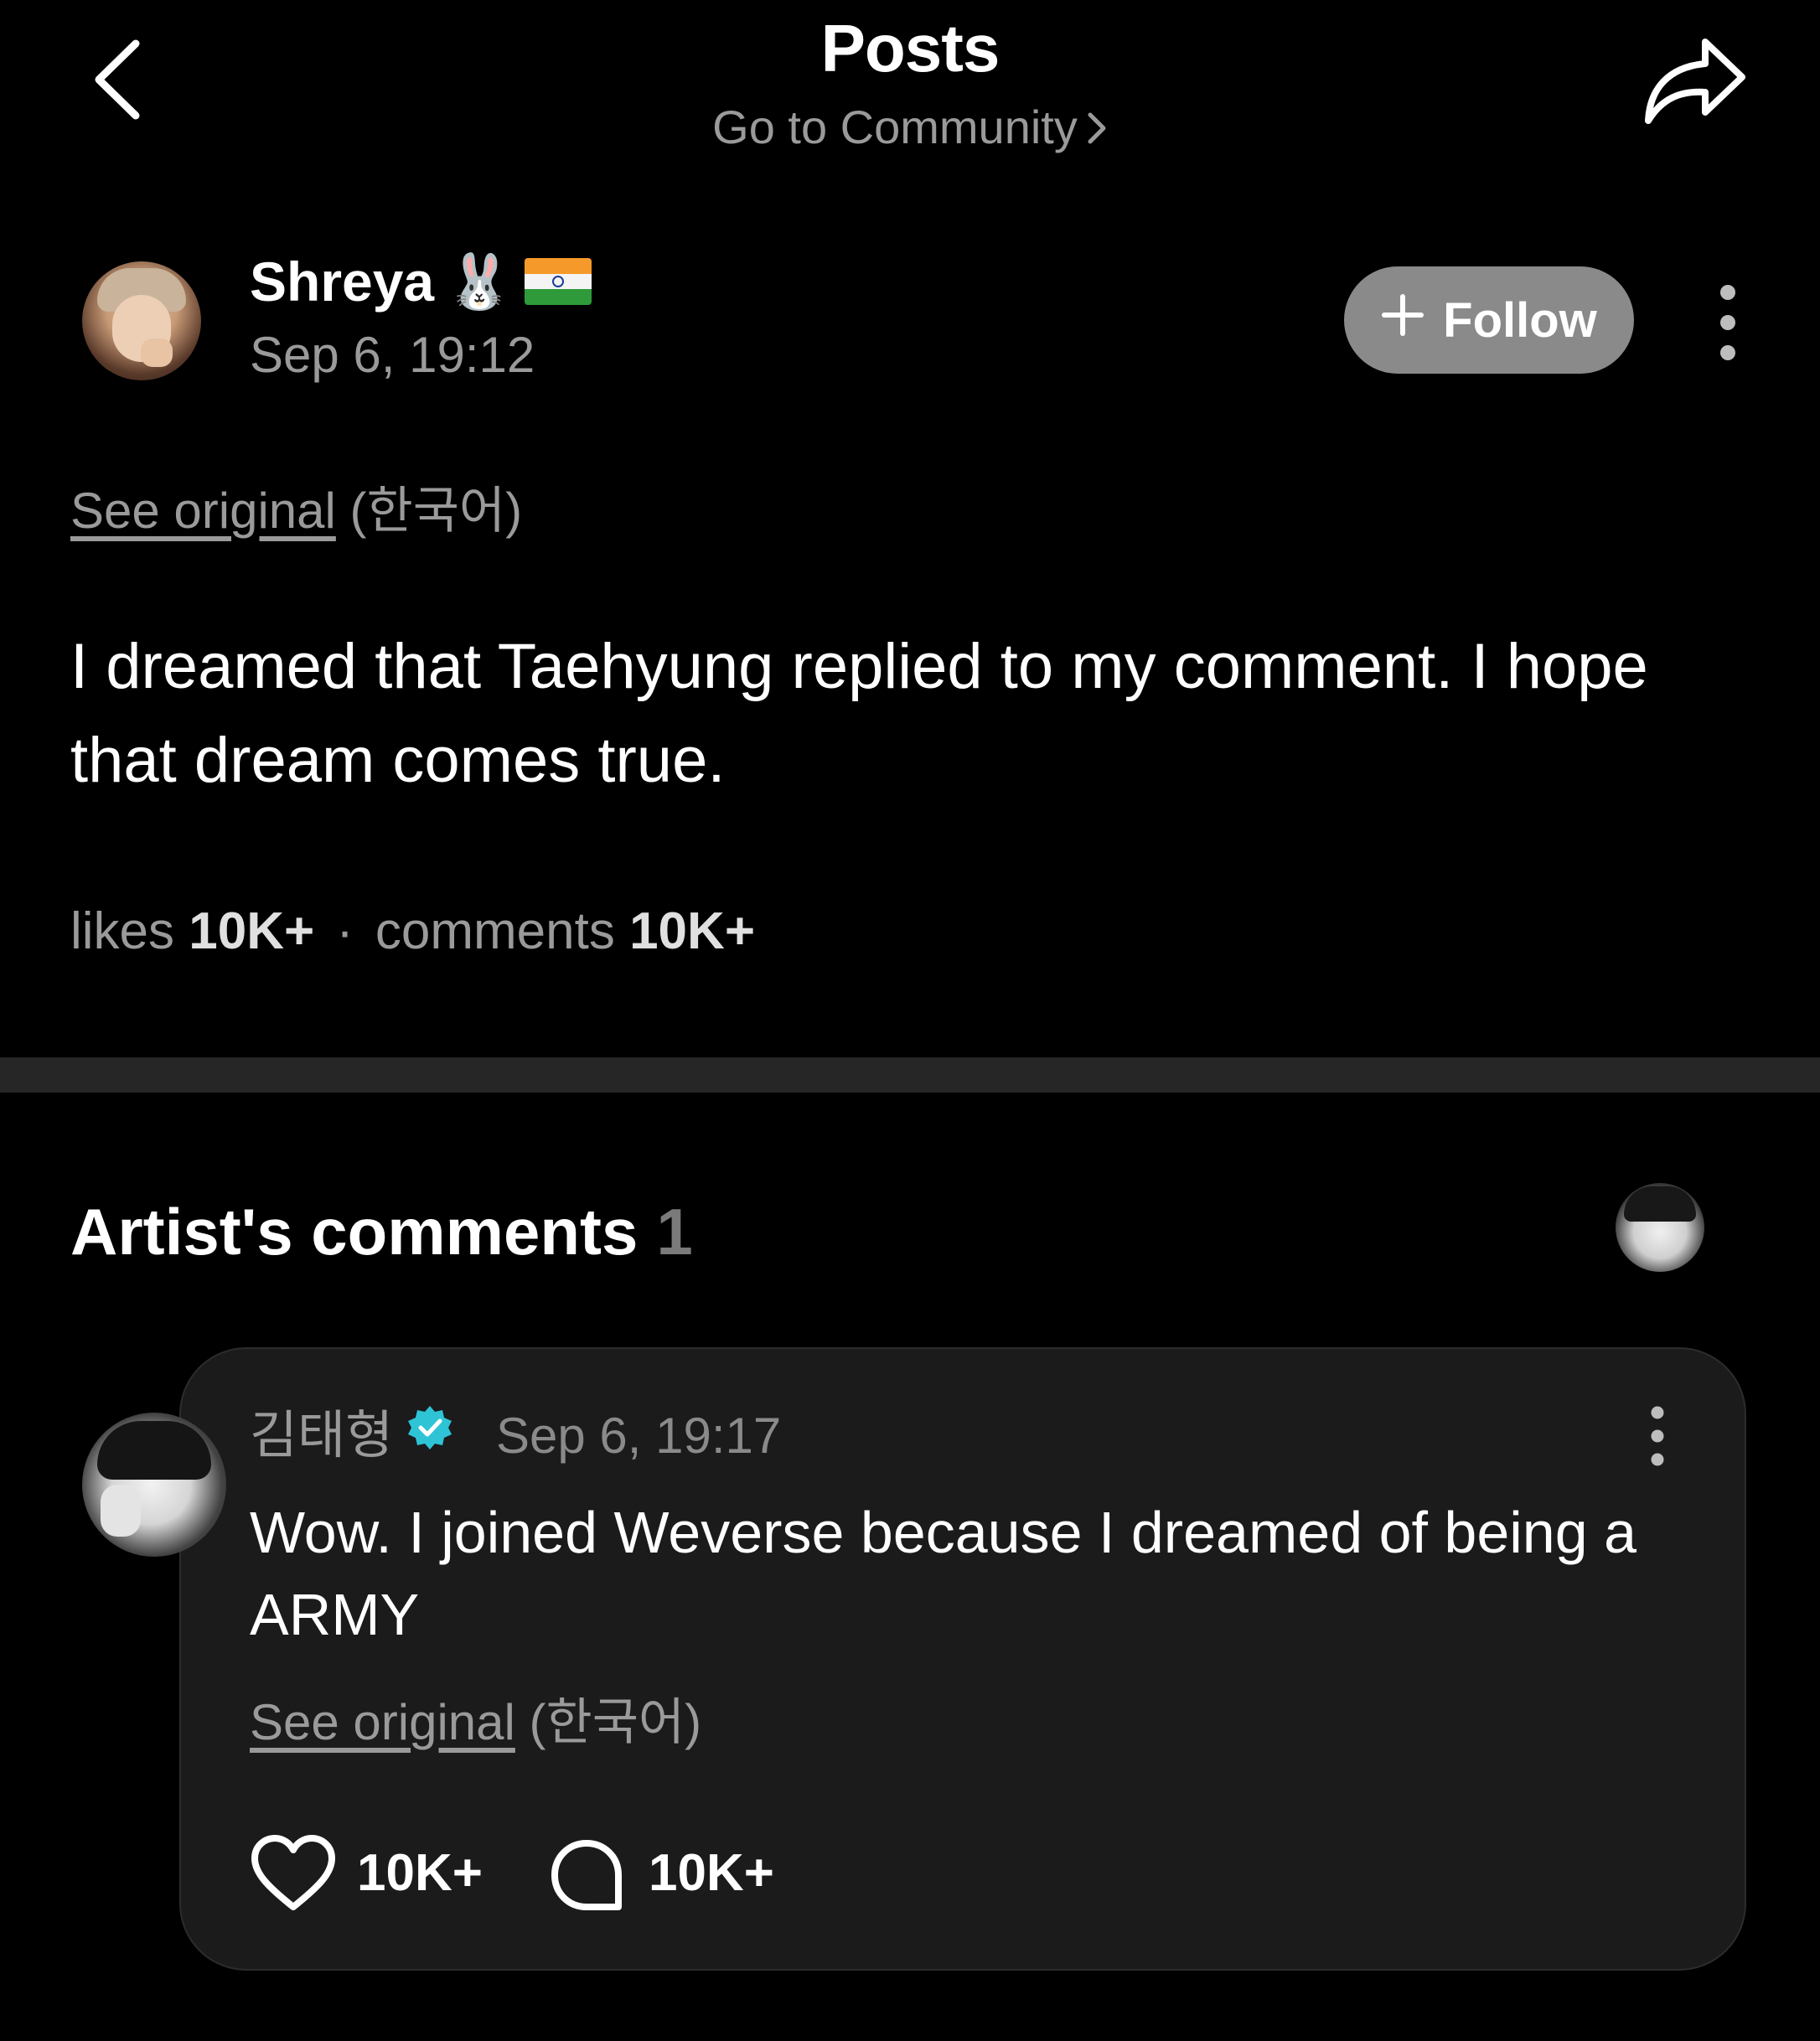 The image size is (1820, 2041). I want to click on verified-badge-icon, so click(430, 1436).